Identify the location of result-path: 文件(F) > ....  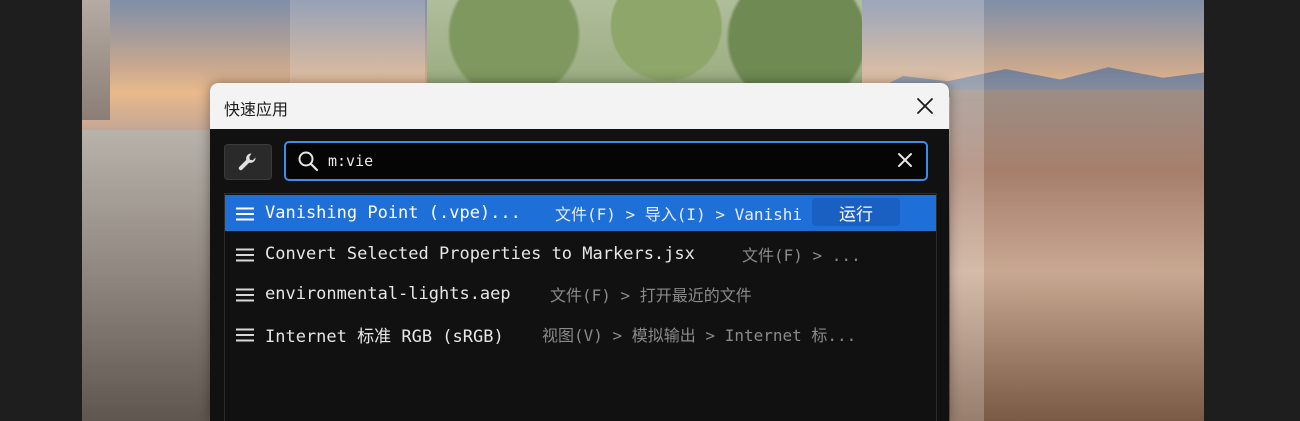
(801, 255).